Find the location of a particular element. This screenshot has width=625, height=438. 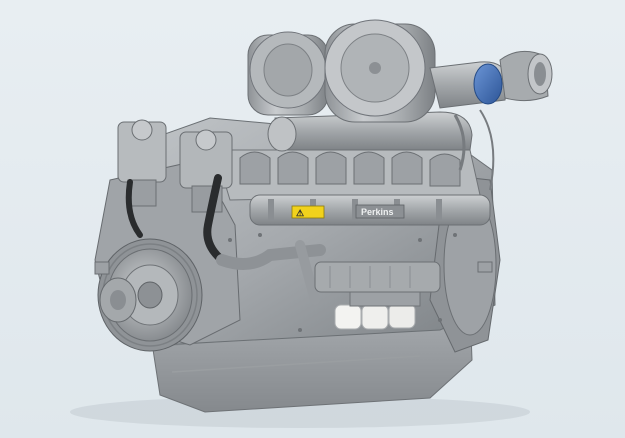

warning-label-glyph: ⚠ is located at coordinates (300, 213).